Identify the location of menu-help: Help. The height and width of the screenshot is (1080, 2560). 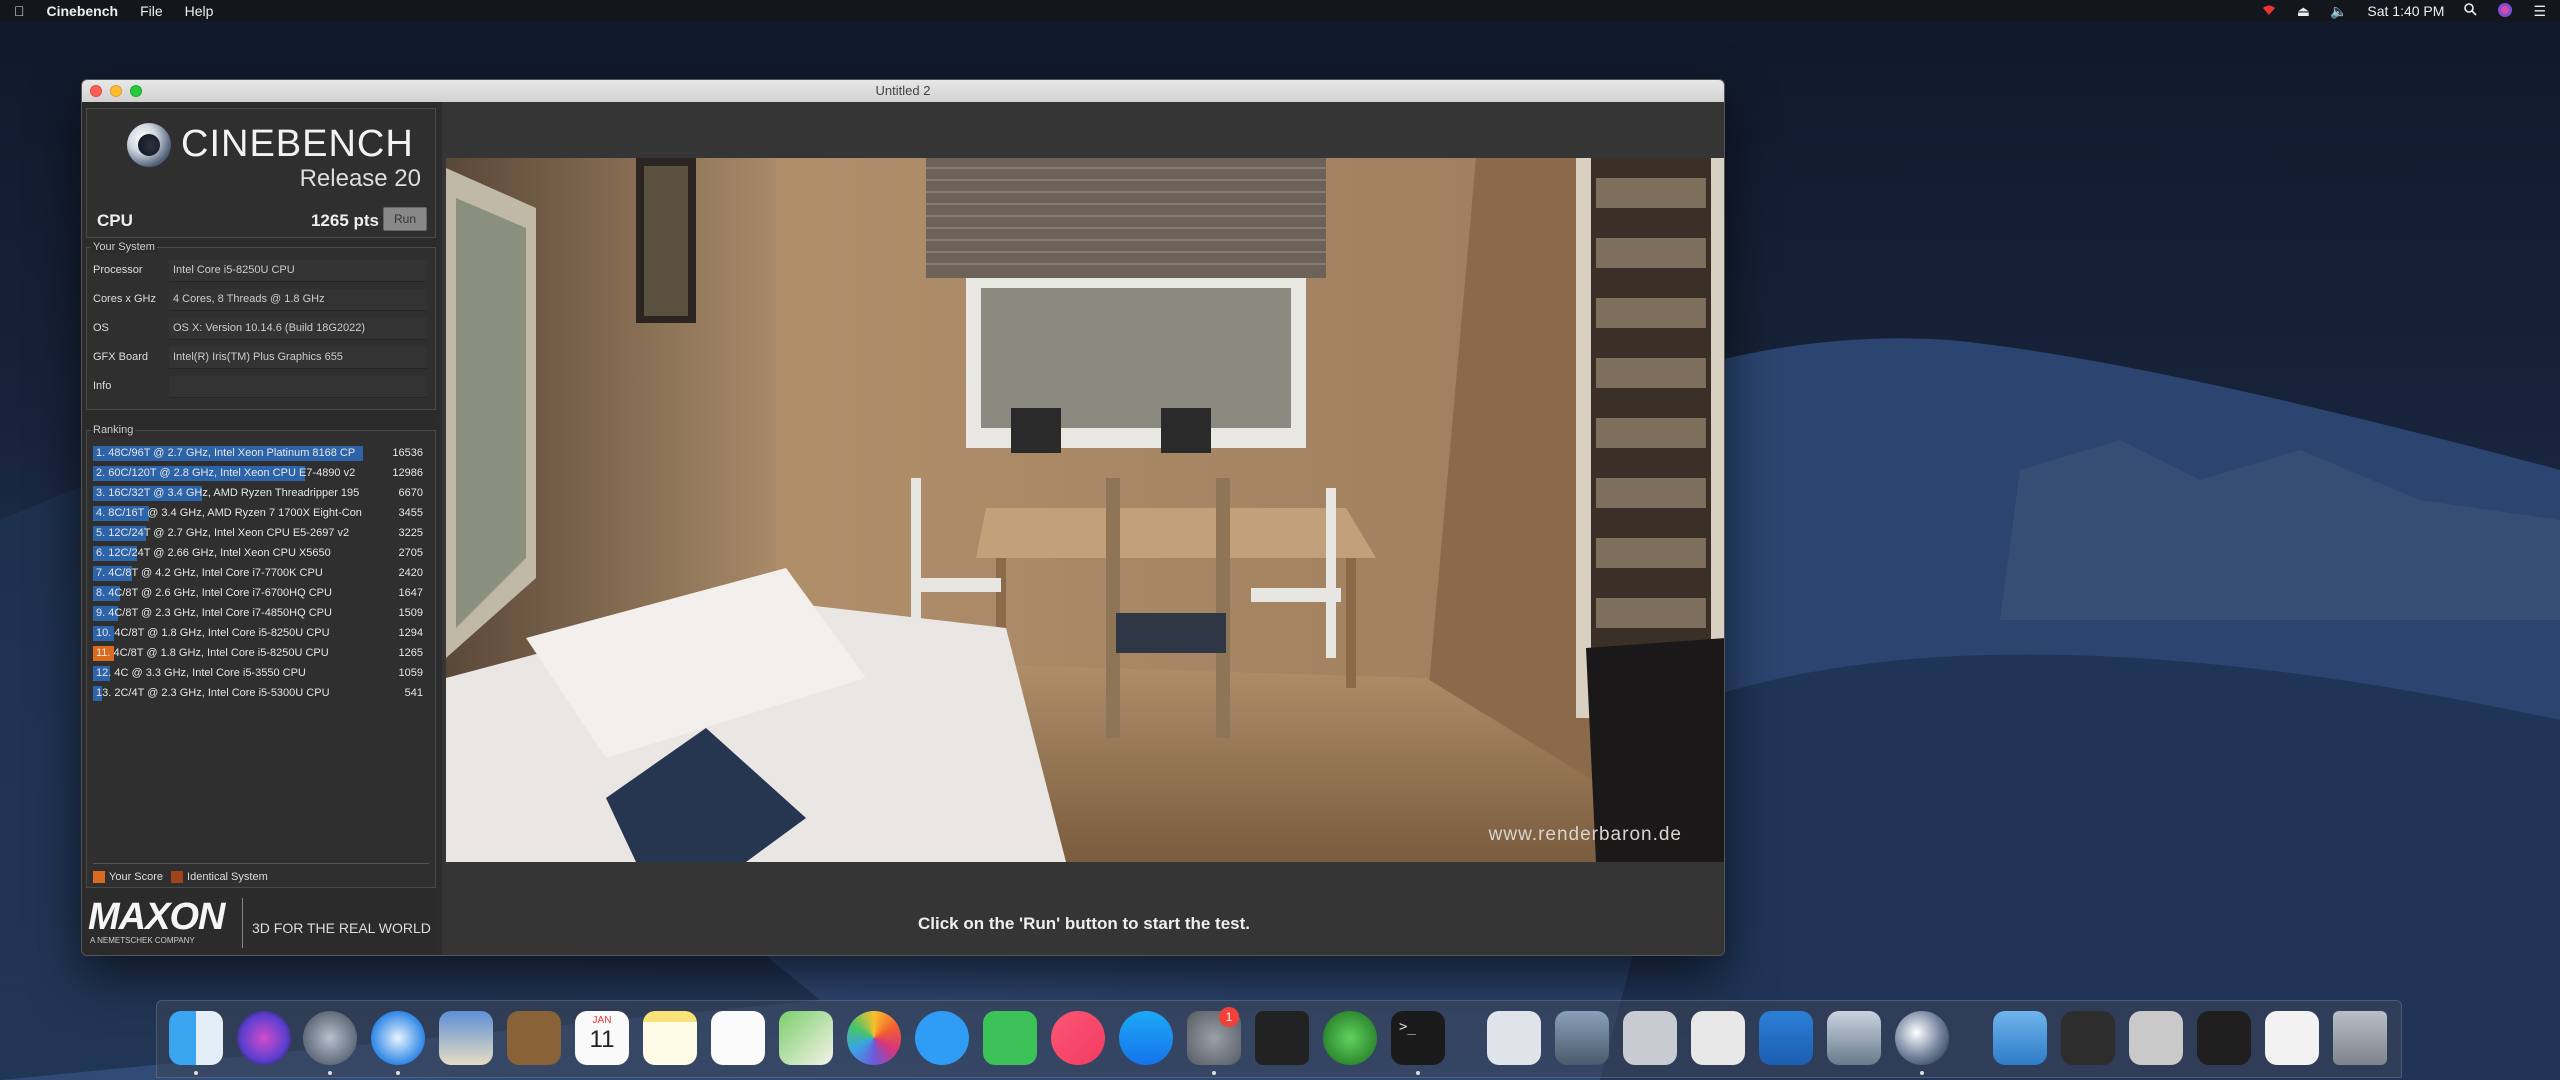
(199, 11).